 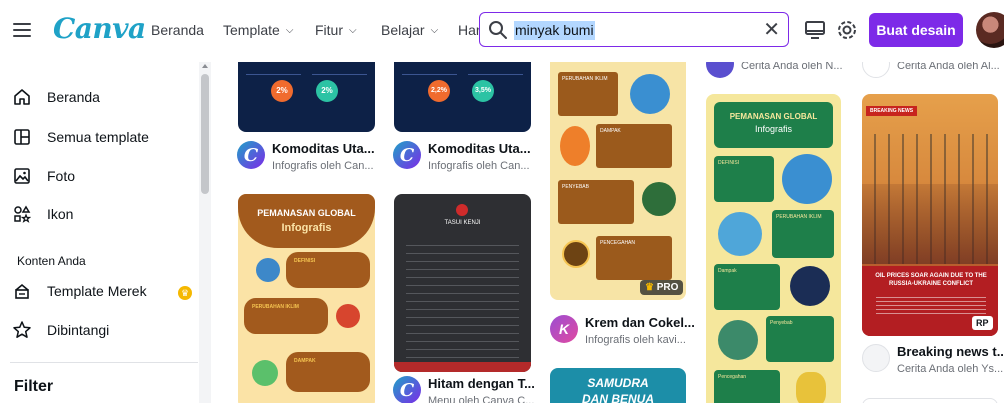 What do you see at coordinates (564, 329) in the screenshot?
I see `creator-avatar-icon: K` at bounding box center [564, 329].